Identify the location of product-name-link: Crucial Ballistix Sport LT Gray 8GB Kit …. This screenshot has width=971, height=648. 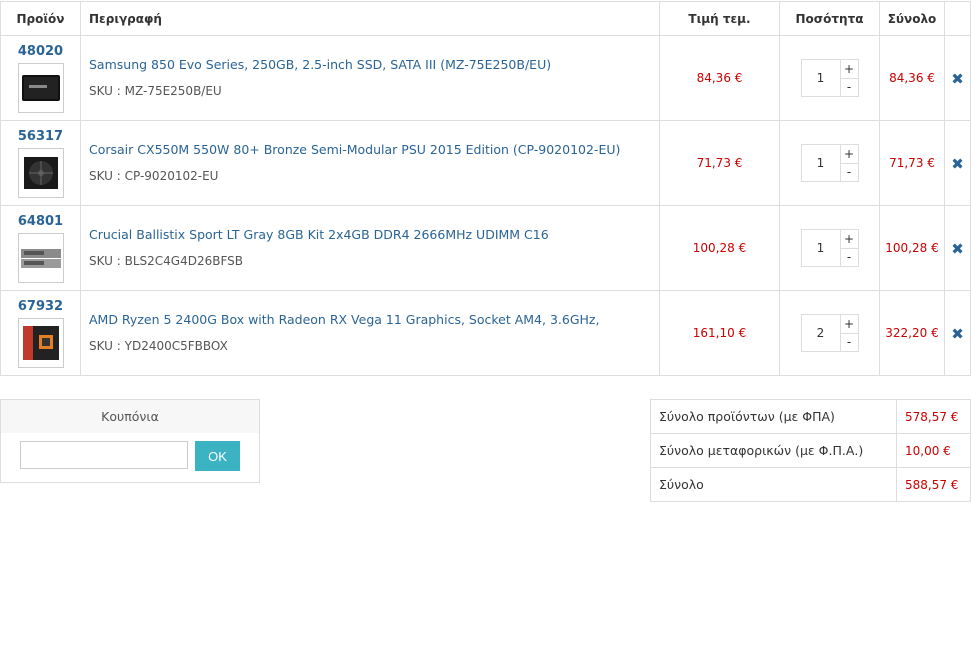
(374, 234).